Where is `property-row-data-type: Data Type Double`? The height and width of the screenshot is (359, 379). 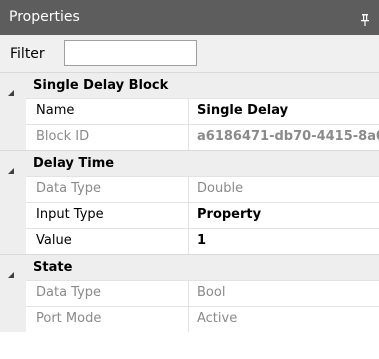 property-row-data-type: Data Type Double is located at coordinates (189, 189).